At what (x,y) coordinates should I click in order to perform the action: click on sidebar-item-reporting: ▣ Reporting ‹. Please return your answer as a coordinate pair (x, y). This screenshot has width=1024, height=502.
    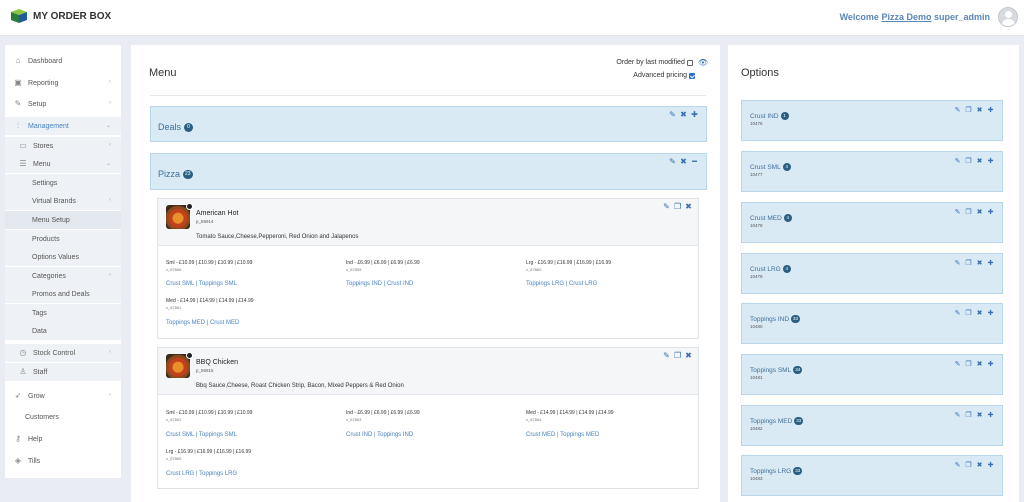
    Looking at the image, I should click on (63, 83).